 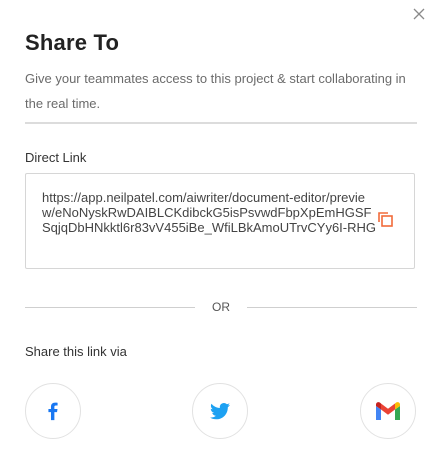 I want to click on twitter-icon, so click(x=219, y=411).